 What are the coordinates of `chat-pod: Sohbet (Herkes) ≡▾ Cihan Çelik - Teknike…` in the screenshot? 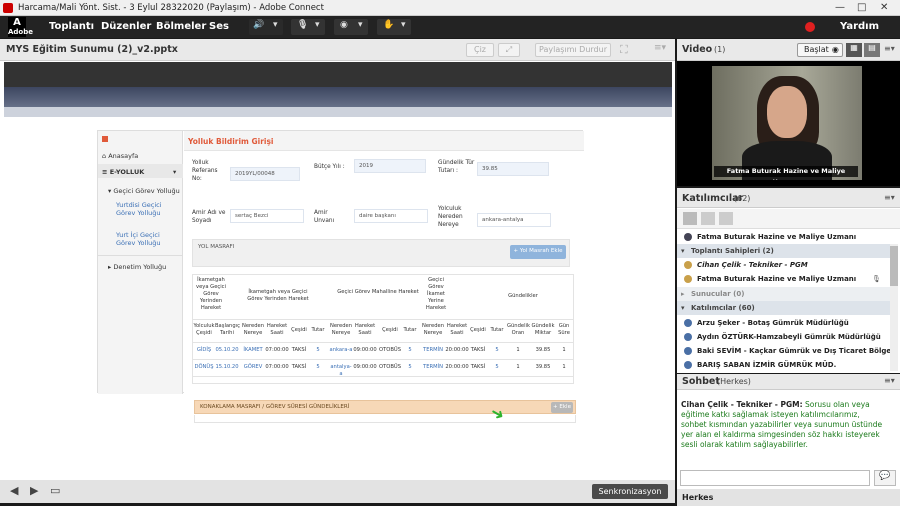 It's located at (788, 440).